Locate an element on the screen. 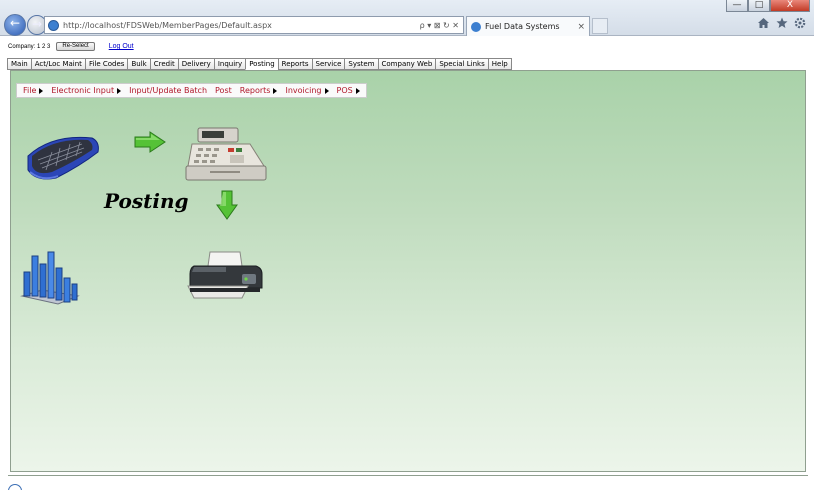 Image resolution: width=814 pixels, height=490 pixels. tab-posting: Posting is located at coordinates (261, 64).